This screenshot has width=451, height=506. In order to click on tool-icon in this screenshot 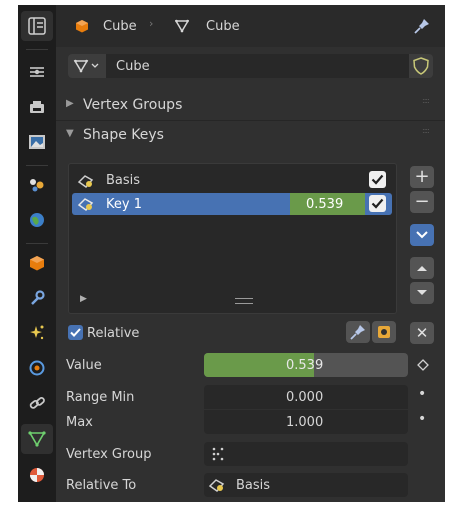, I will do `click(37, 72)`.